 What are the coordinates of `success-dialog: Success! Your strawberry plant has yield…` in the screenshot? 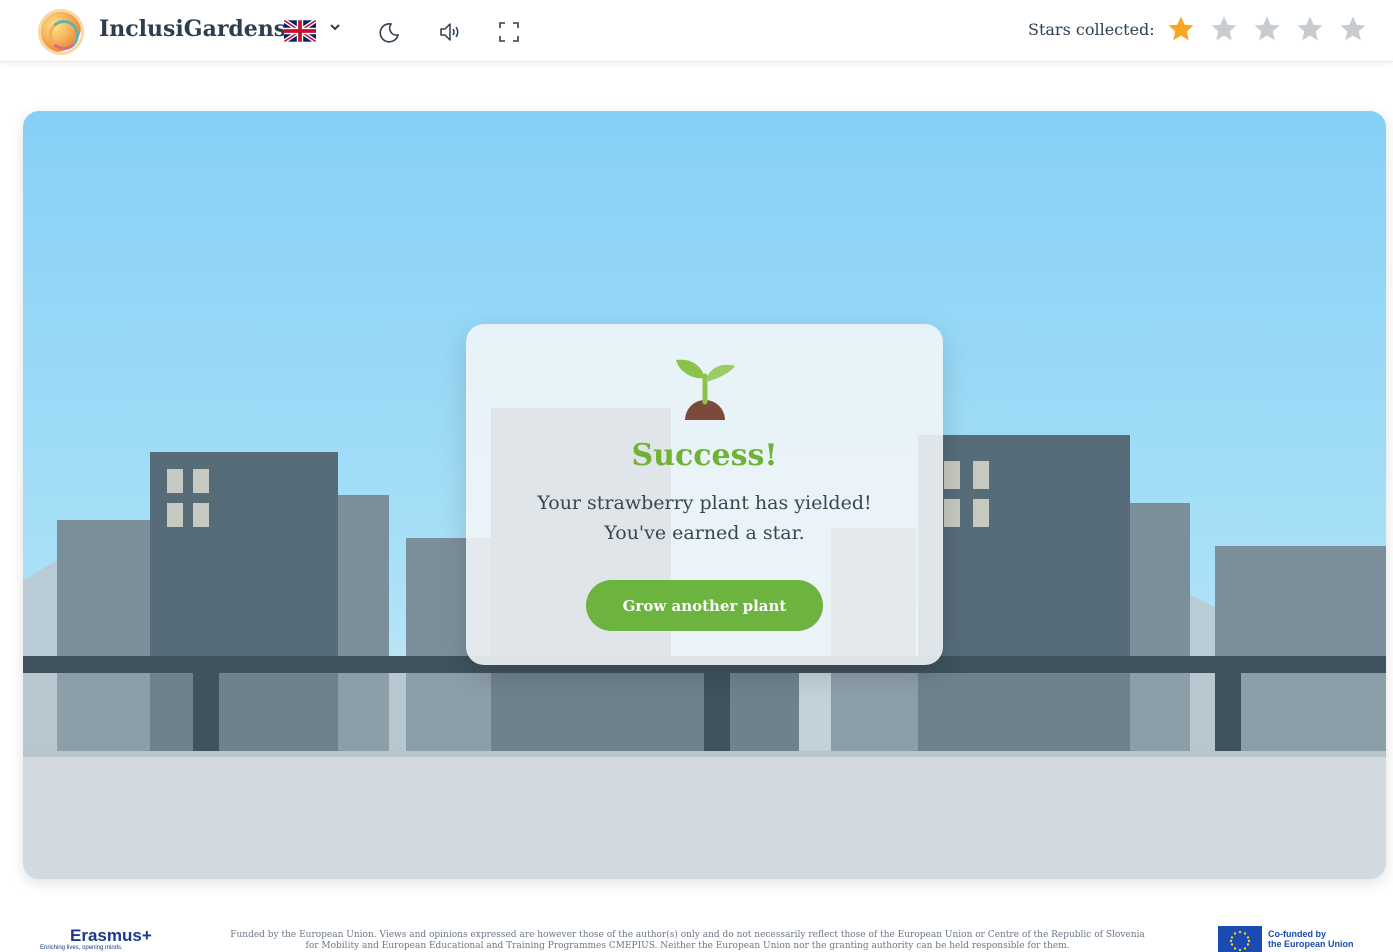 It's located at (704, 494).